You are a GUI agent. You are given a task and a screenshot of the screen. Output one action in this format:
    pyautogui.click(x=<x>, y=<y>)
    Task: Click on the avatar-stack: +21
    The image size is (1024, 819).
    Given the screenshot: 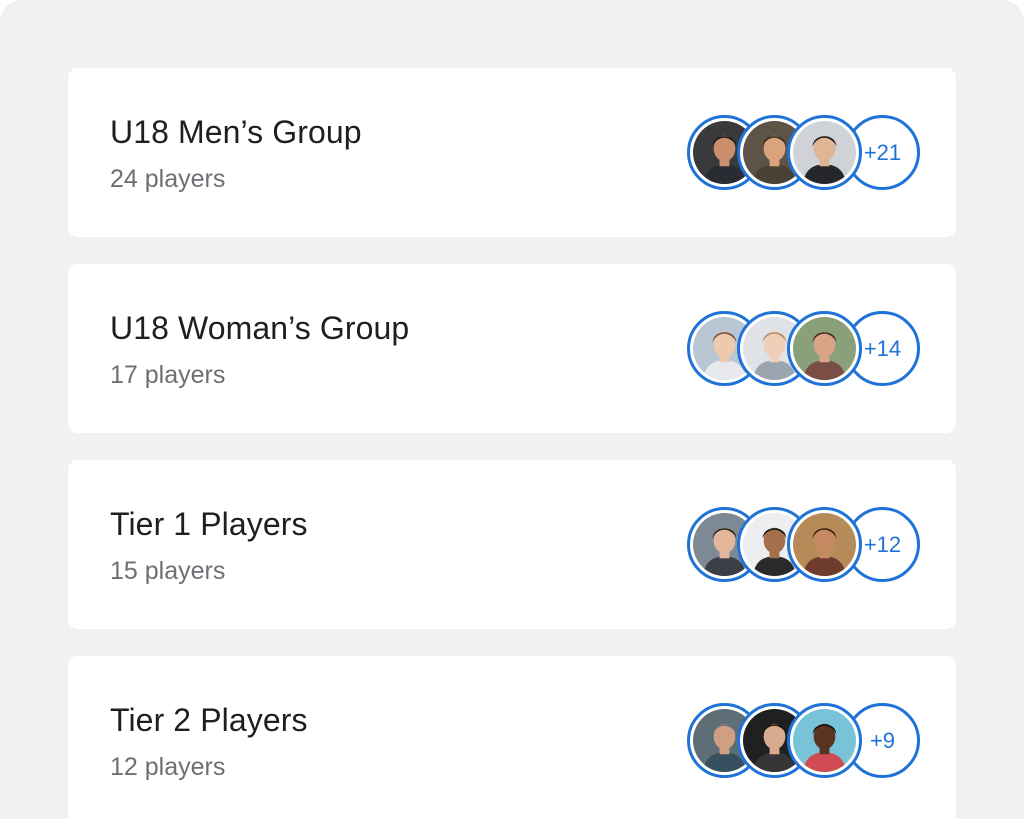 What is the action you would take?
    pyautogui.click(x=803, y=152)
    